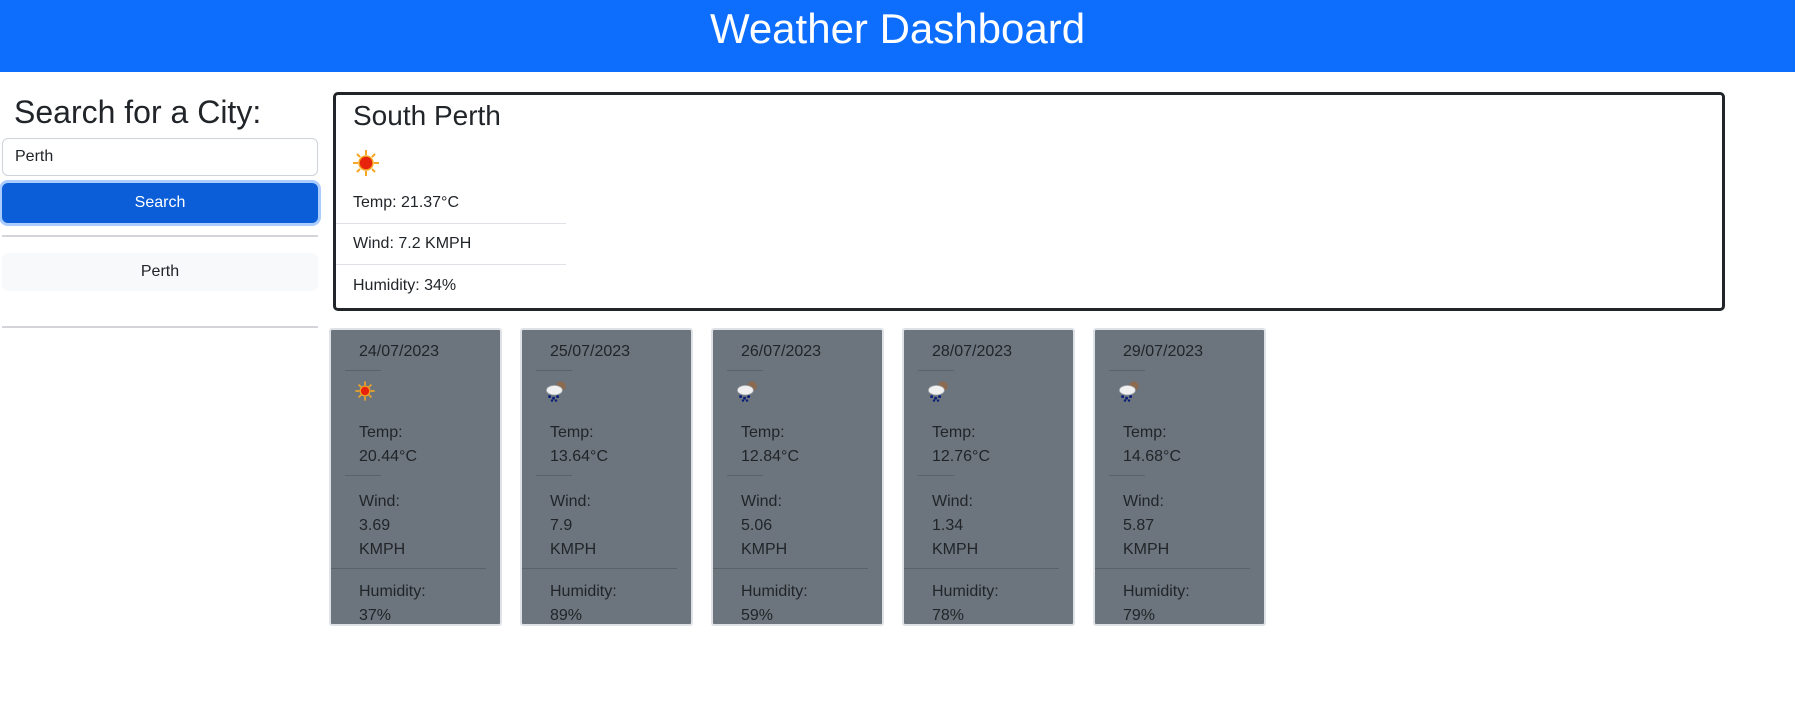  I want to click on current-humidity: Humidity: 34%, so click(405, 285).